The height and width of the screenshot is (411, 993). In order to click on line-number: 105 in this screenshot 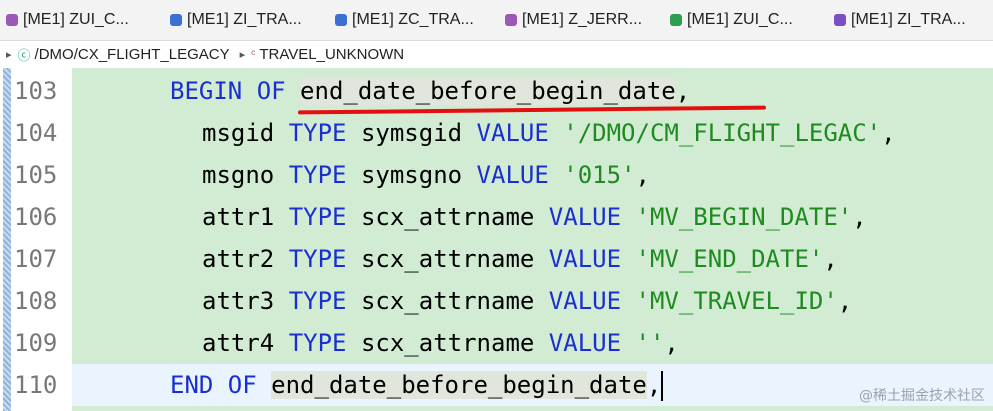, I will do `click(36, 175)`.